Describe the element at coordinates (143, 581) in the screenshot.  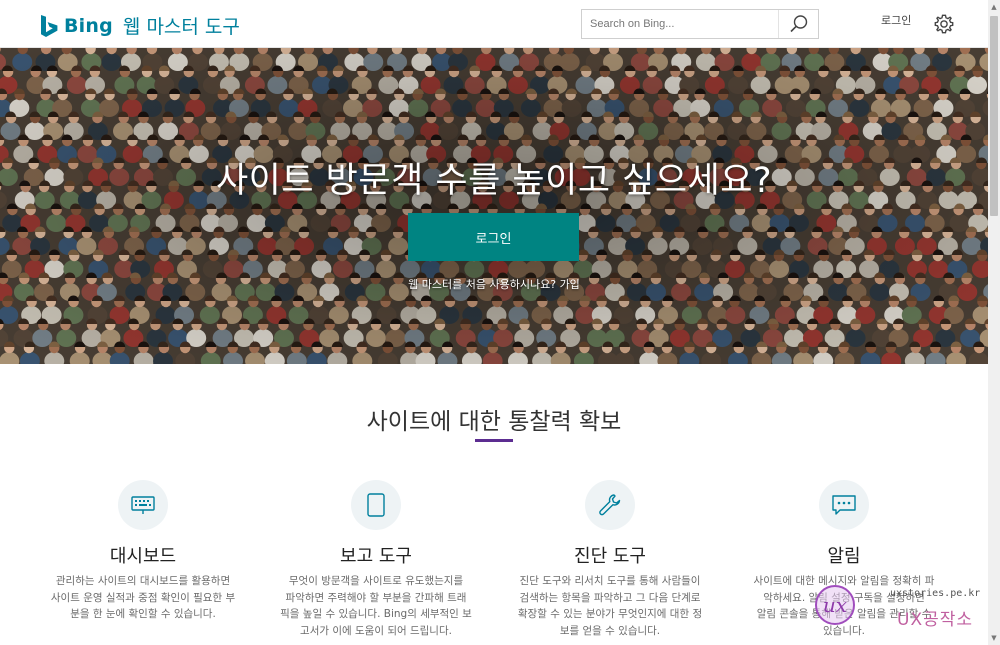
I see `desc-line: 관리하는 사이트의 대시보드를 활용하면` at that location.